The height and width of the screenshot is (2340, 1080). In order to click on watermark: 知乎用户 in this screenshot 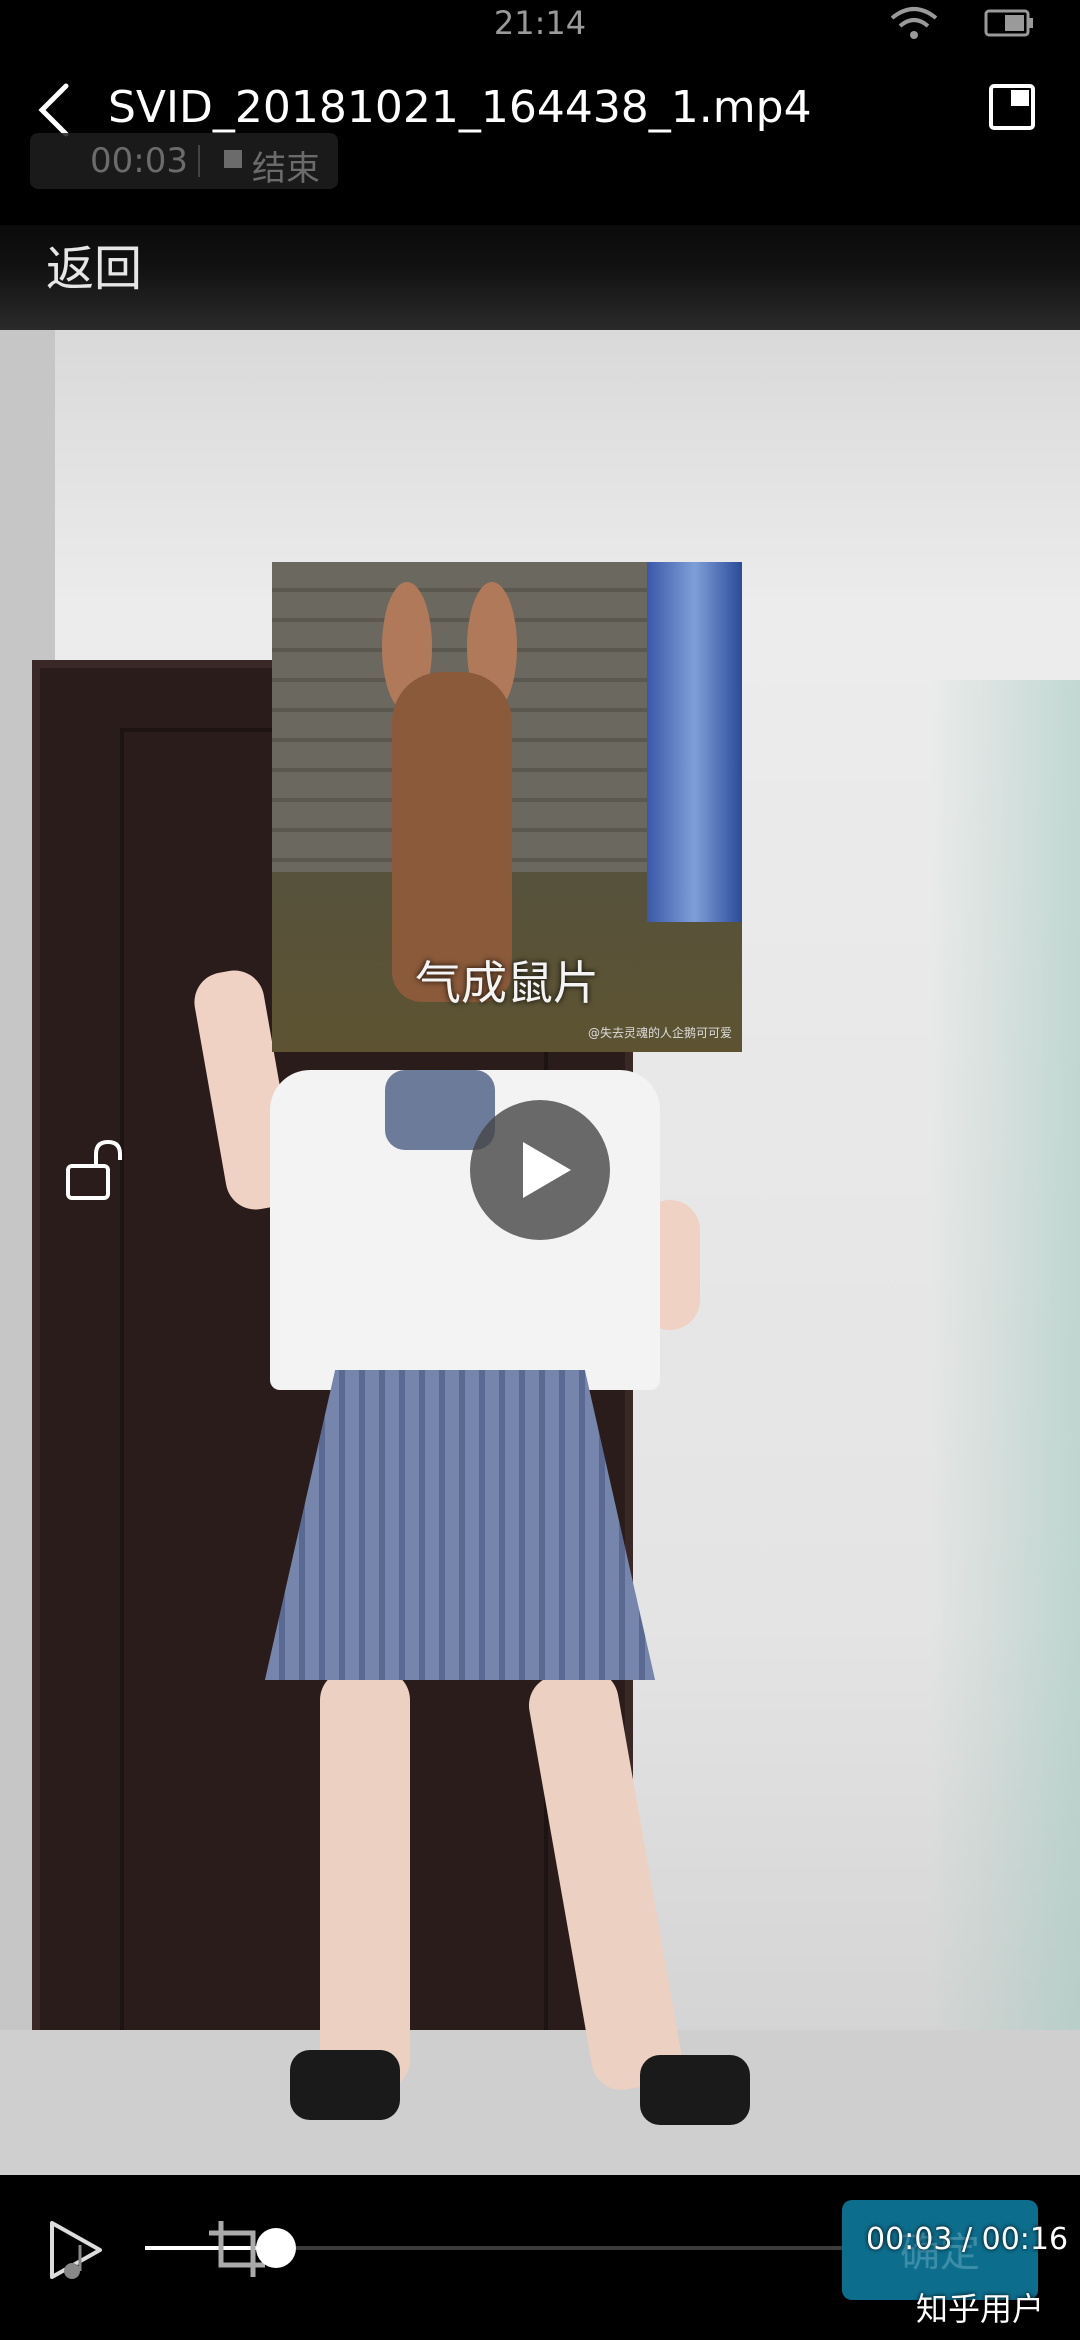, I will do `click(980, 2309)`.